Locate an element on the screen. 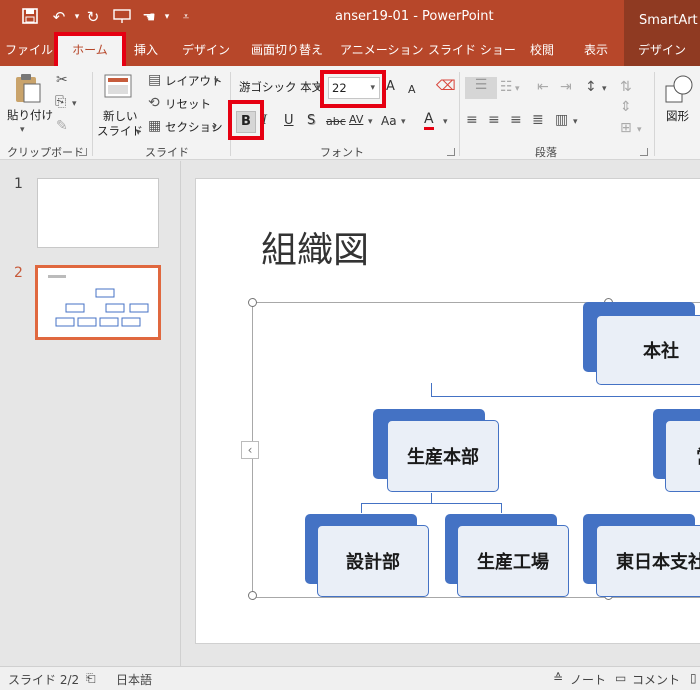 Image resolution: width=700 pixels, height=690 pixels. normal-view-icon: ▯ is located at coordinates (693, 678).